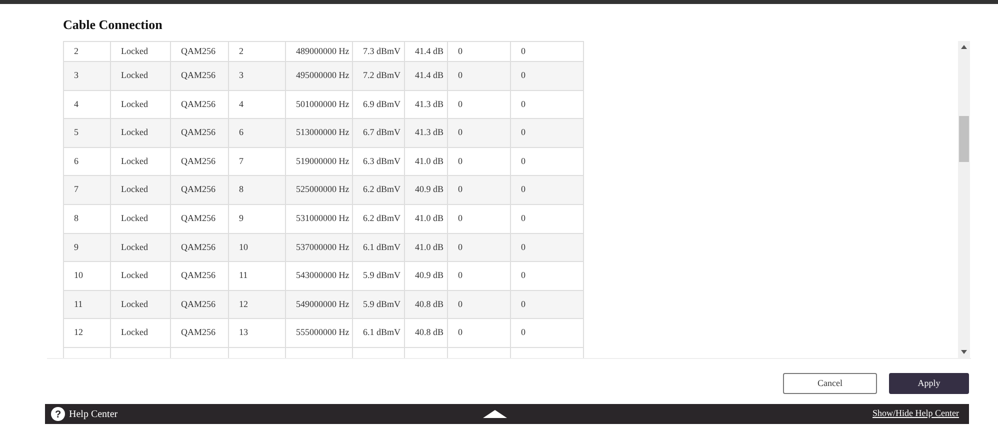  Describe the element at coordinates (964, 47) in the screenshot. I see `scroll-up-icon` at that location.